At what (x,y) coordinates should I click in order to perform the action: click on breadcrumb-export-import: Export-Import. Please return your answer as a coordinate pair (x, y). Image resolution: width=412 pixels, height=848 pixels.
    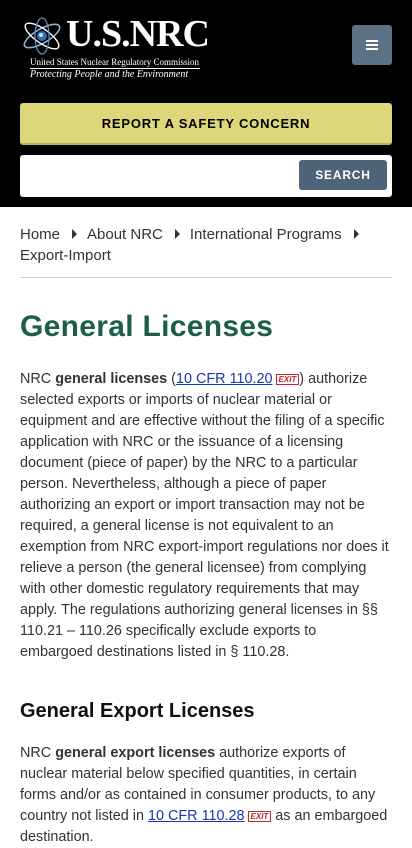
    Looking at the image, I should click on (65, 255).